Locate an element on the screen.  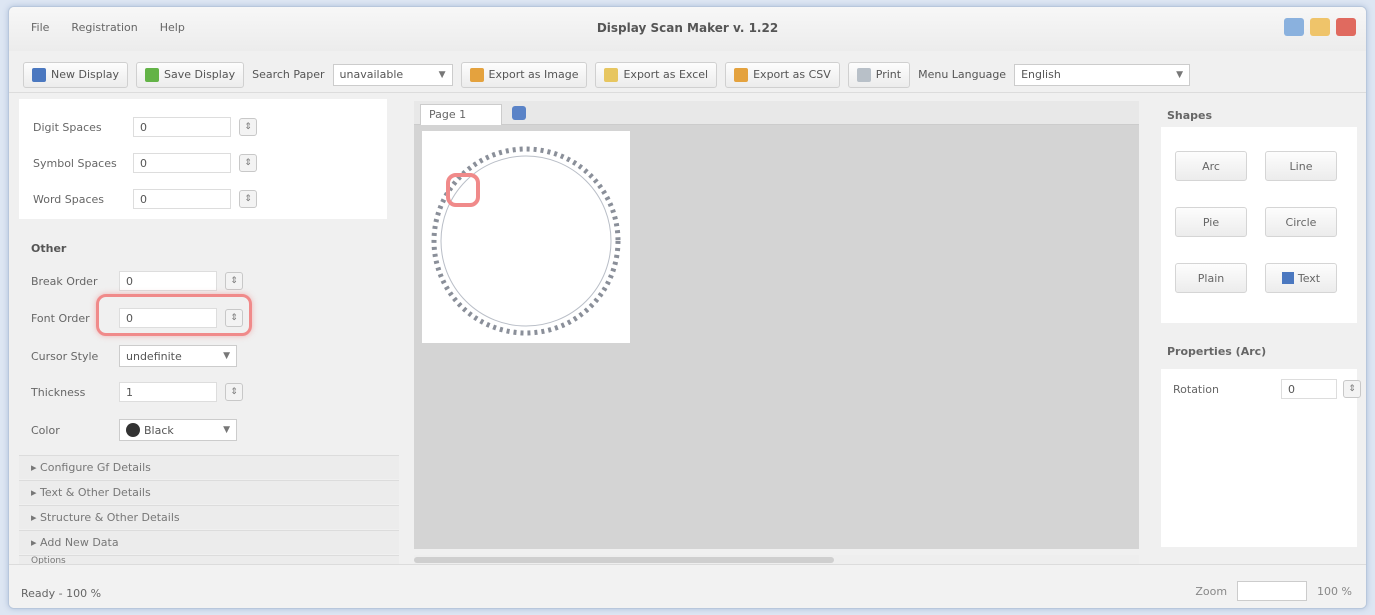
new-display-label: New Display is located at coordinates (85, 74).